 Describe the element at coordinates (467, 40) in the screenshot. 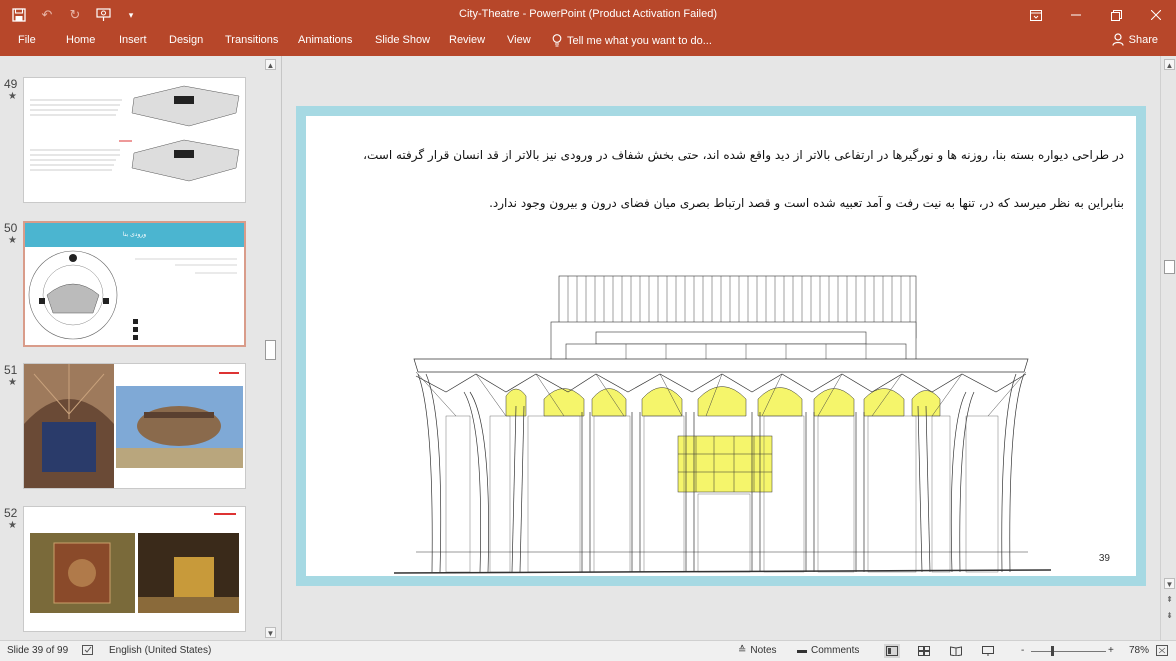

I see `tab-review: Review` at that location.